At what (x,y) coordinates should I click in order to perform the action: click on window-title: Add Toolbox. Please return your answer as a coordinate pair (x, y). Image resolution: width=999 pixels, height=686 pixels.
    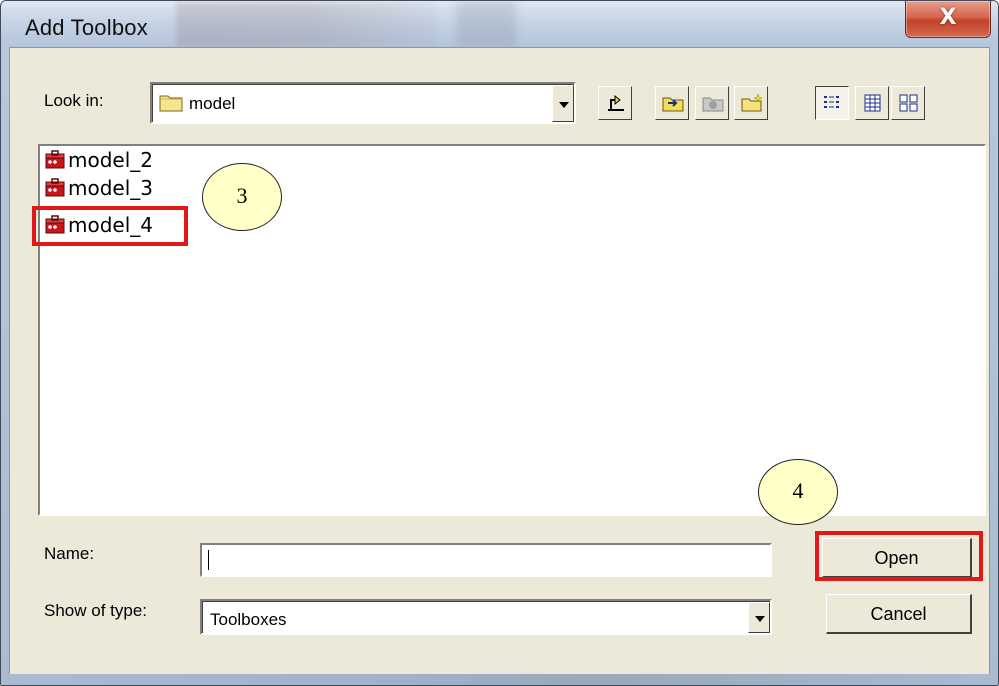
    Looking at the image, I should click on (86, 27).